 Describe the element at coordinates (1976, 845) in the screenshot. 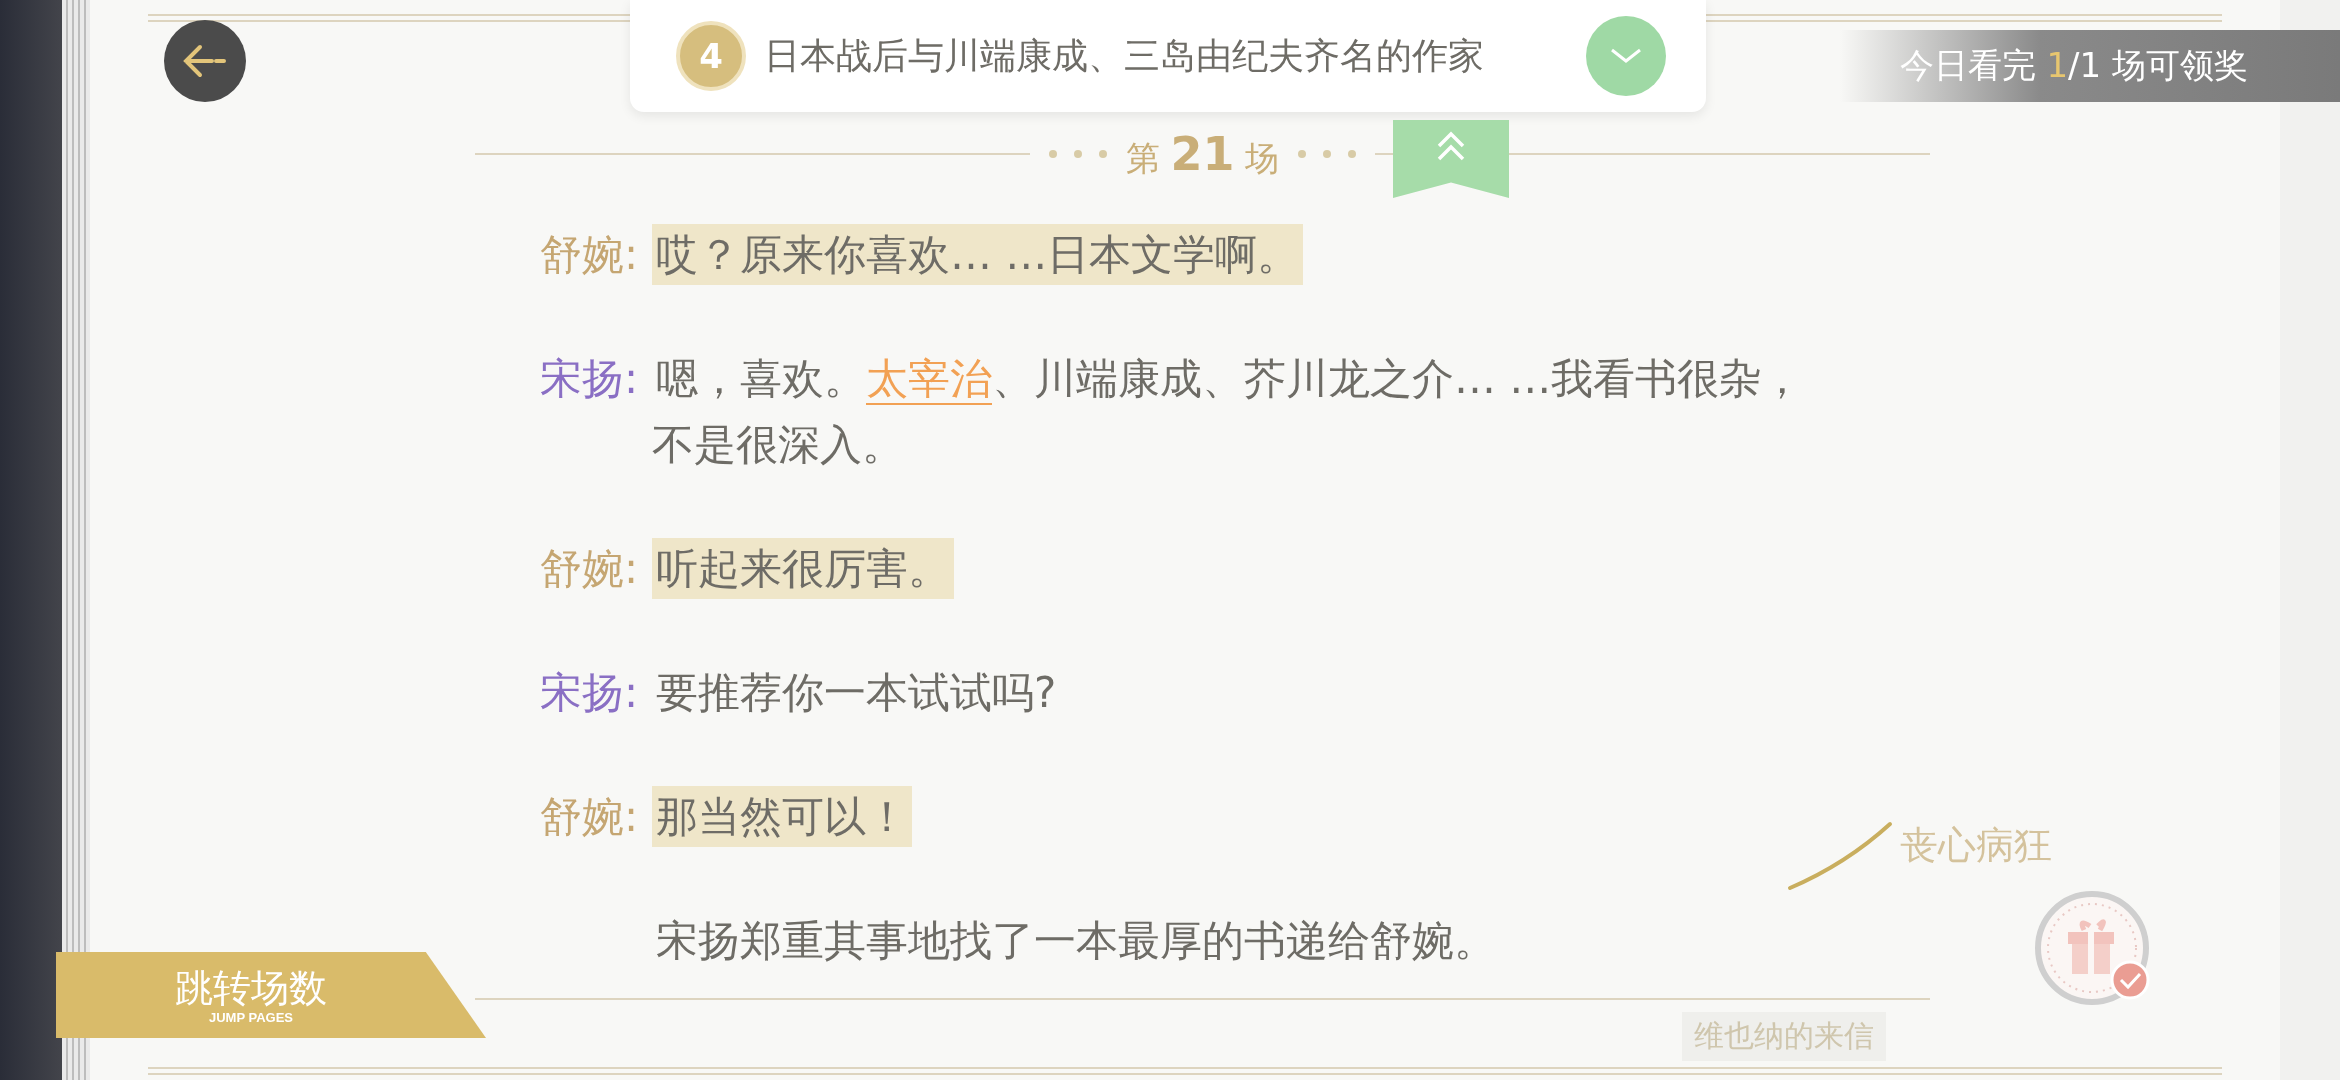

I see `annotation-text: 丧心病狂` at that location.